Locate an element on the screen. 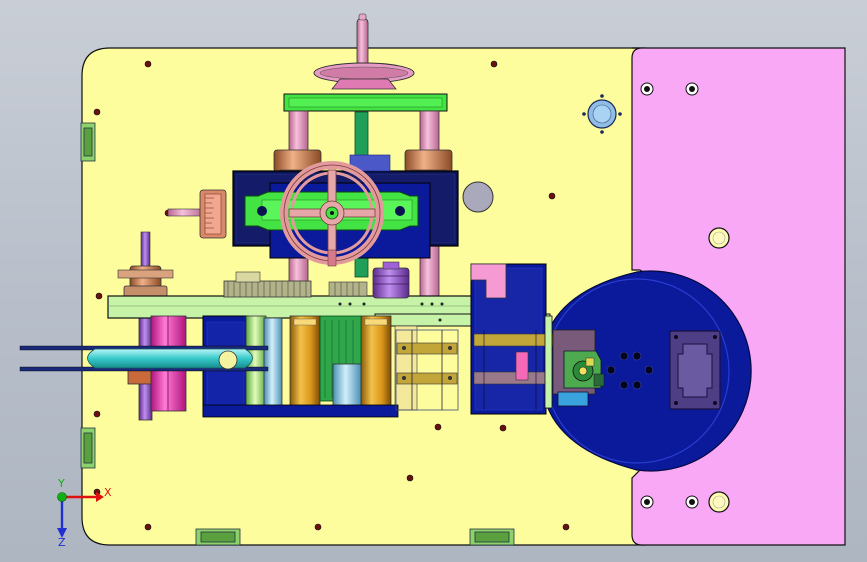 The width and height of the screenshot is (867, 562). triad-z-label: Z is located at coordinates (62, 542).